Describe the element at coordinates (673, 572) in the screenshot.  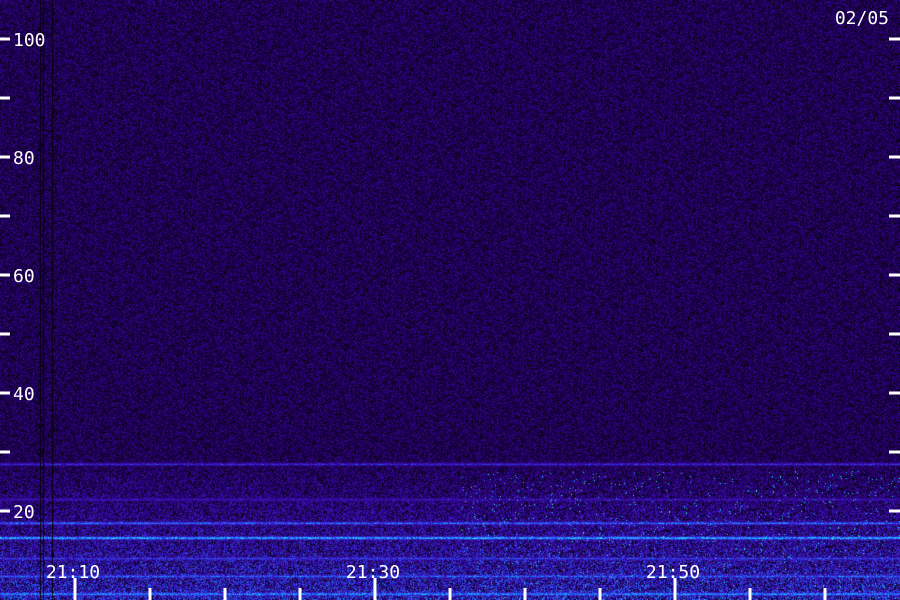
I see `x-tick-label-2: 21:50` at that location.